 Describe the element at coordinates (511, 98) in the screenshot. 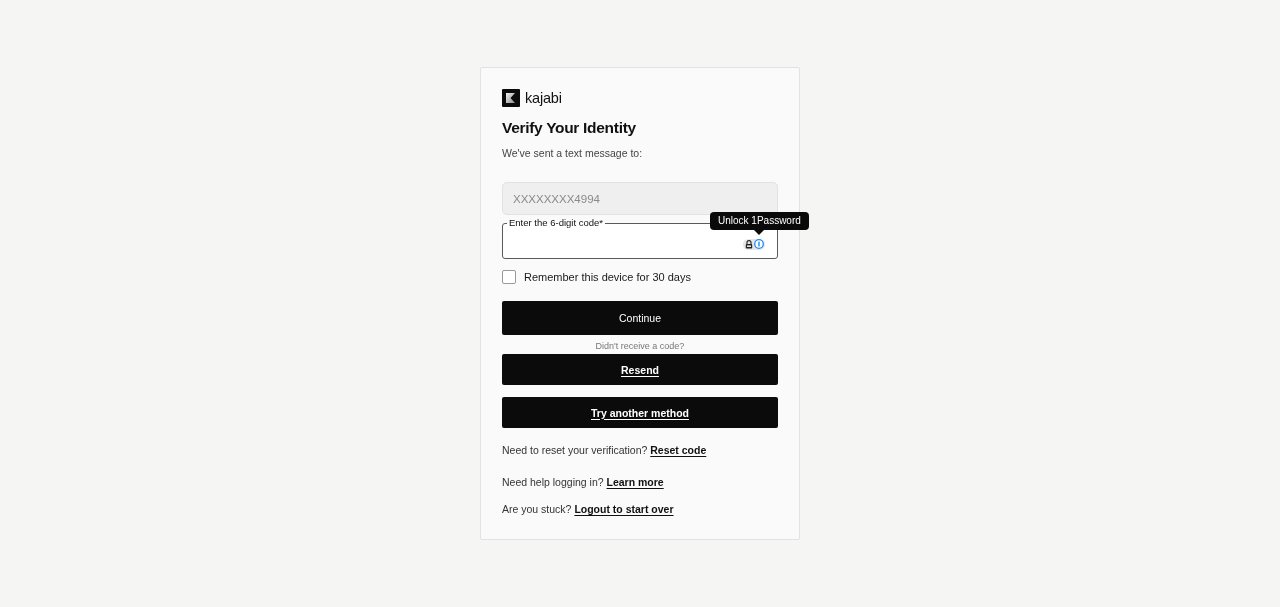

I see `logo-icon` at that location.